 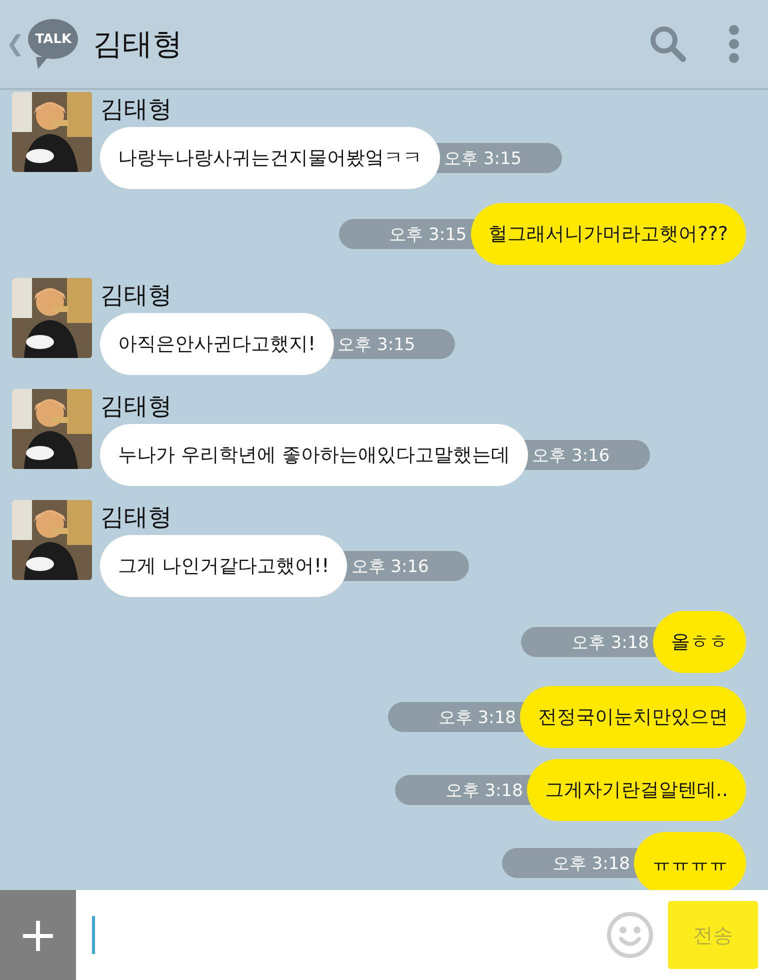 I want to click on message-bubble: ㅠㅠㅠㅠ, so click(x=690, y=861).